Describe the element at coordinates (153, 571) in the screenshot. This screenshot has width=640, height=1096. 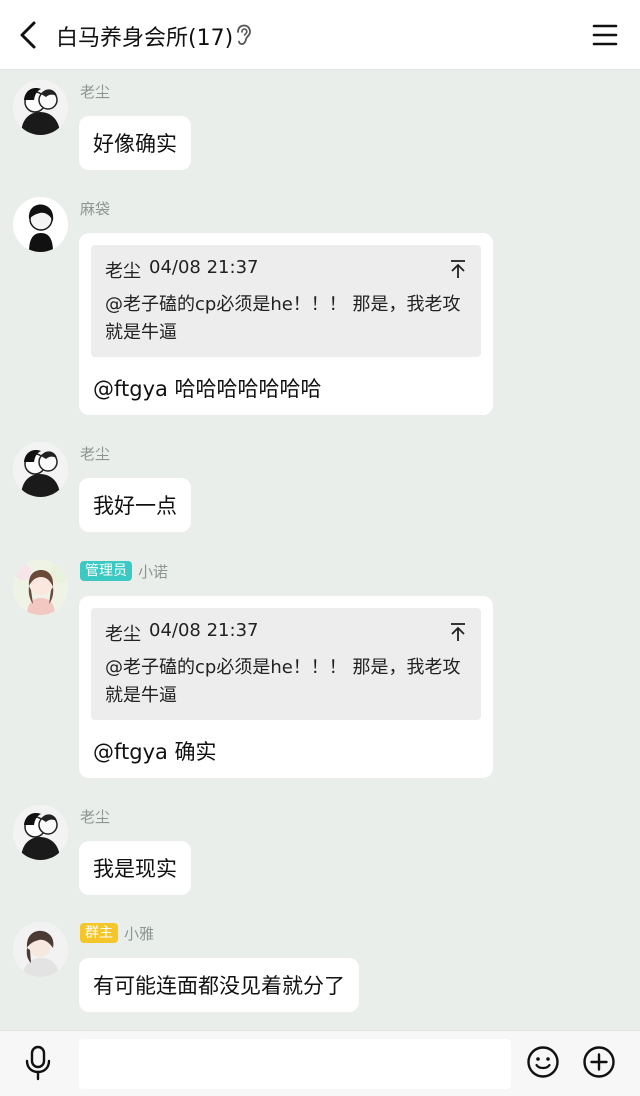
I see `sender-name: 小诺` at that location.